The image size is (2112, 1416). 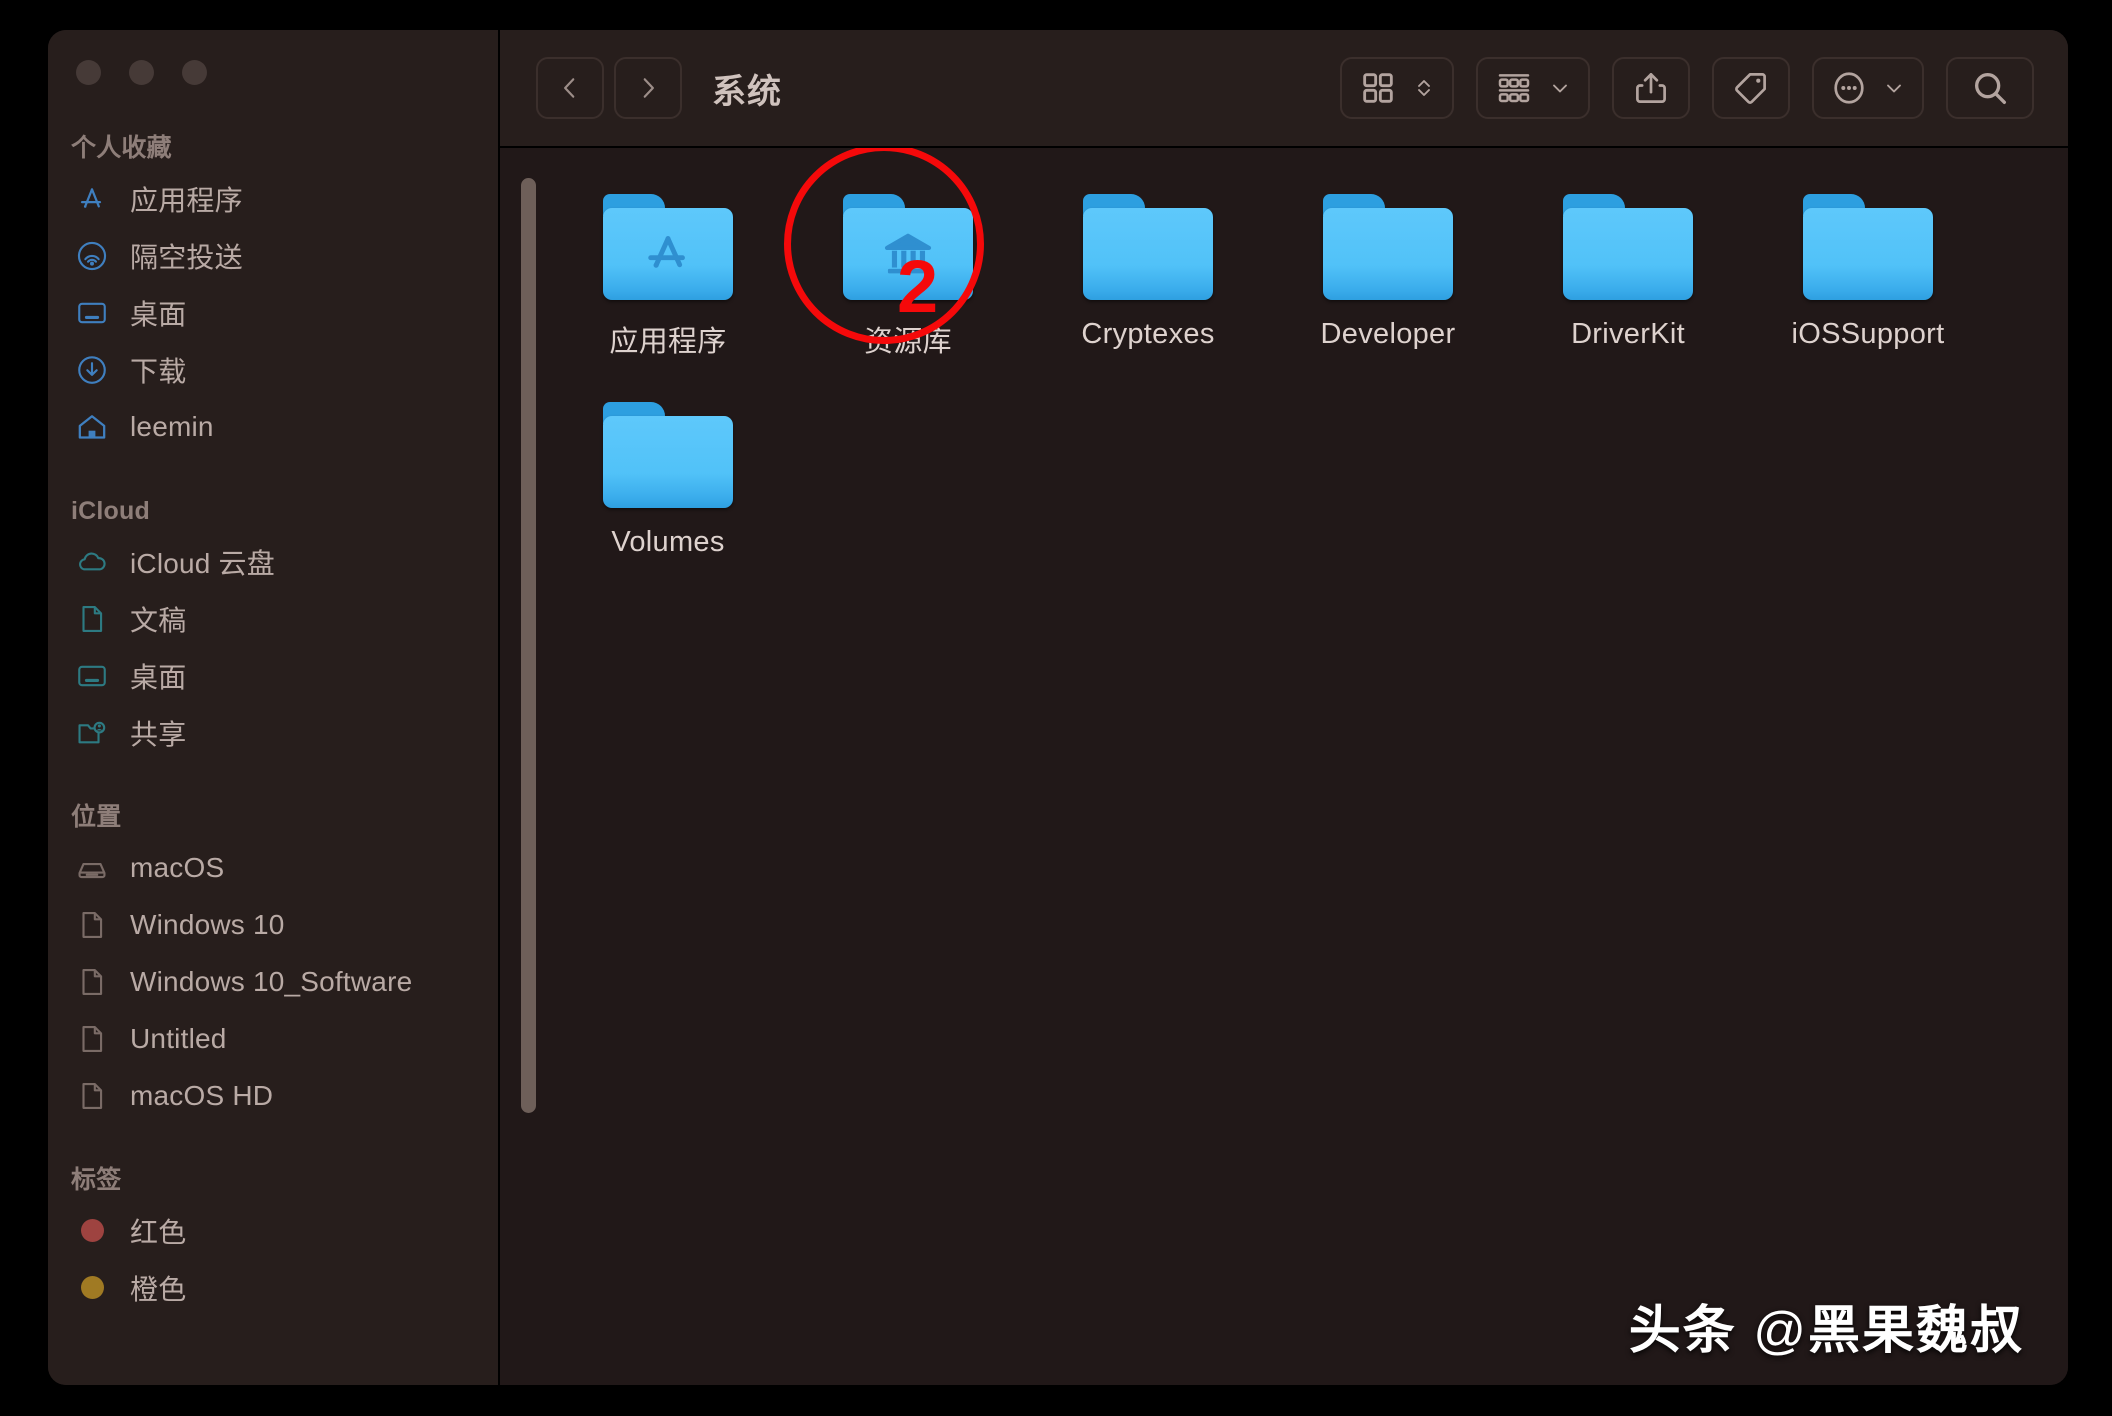 I want to click on sidebar-item-untitled: Untitled, so click(x=274, y=1038).